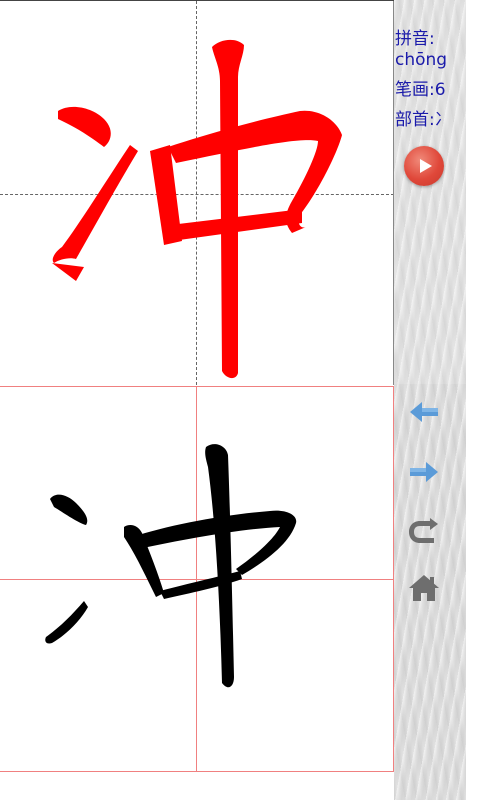  I want to click on brush-rise, so click(66, 622).